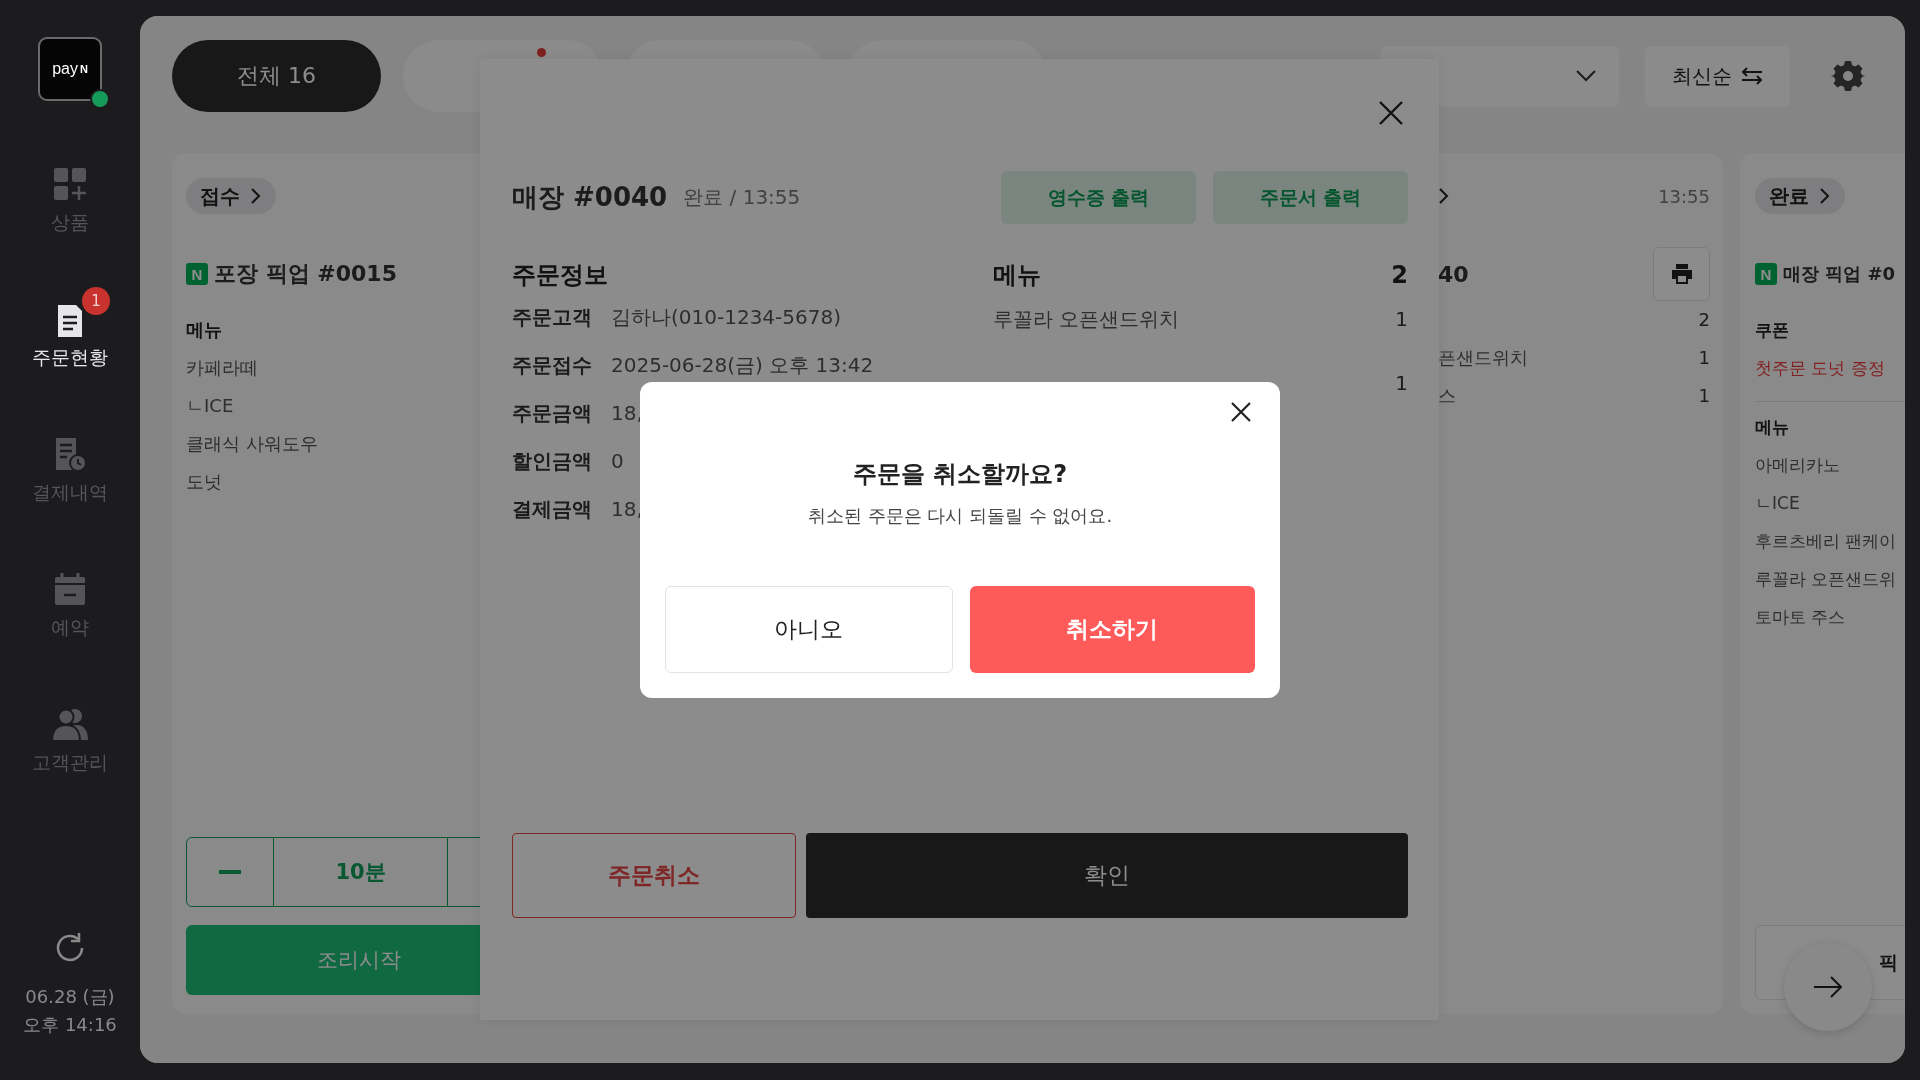  I want to click on cancel-order-button: 주문취소, so click(654, 875).